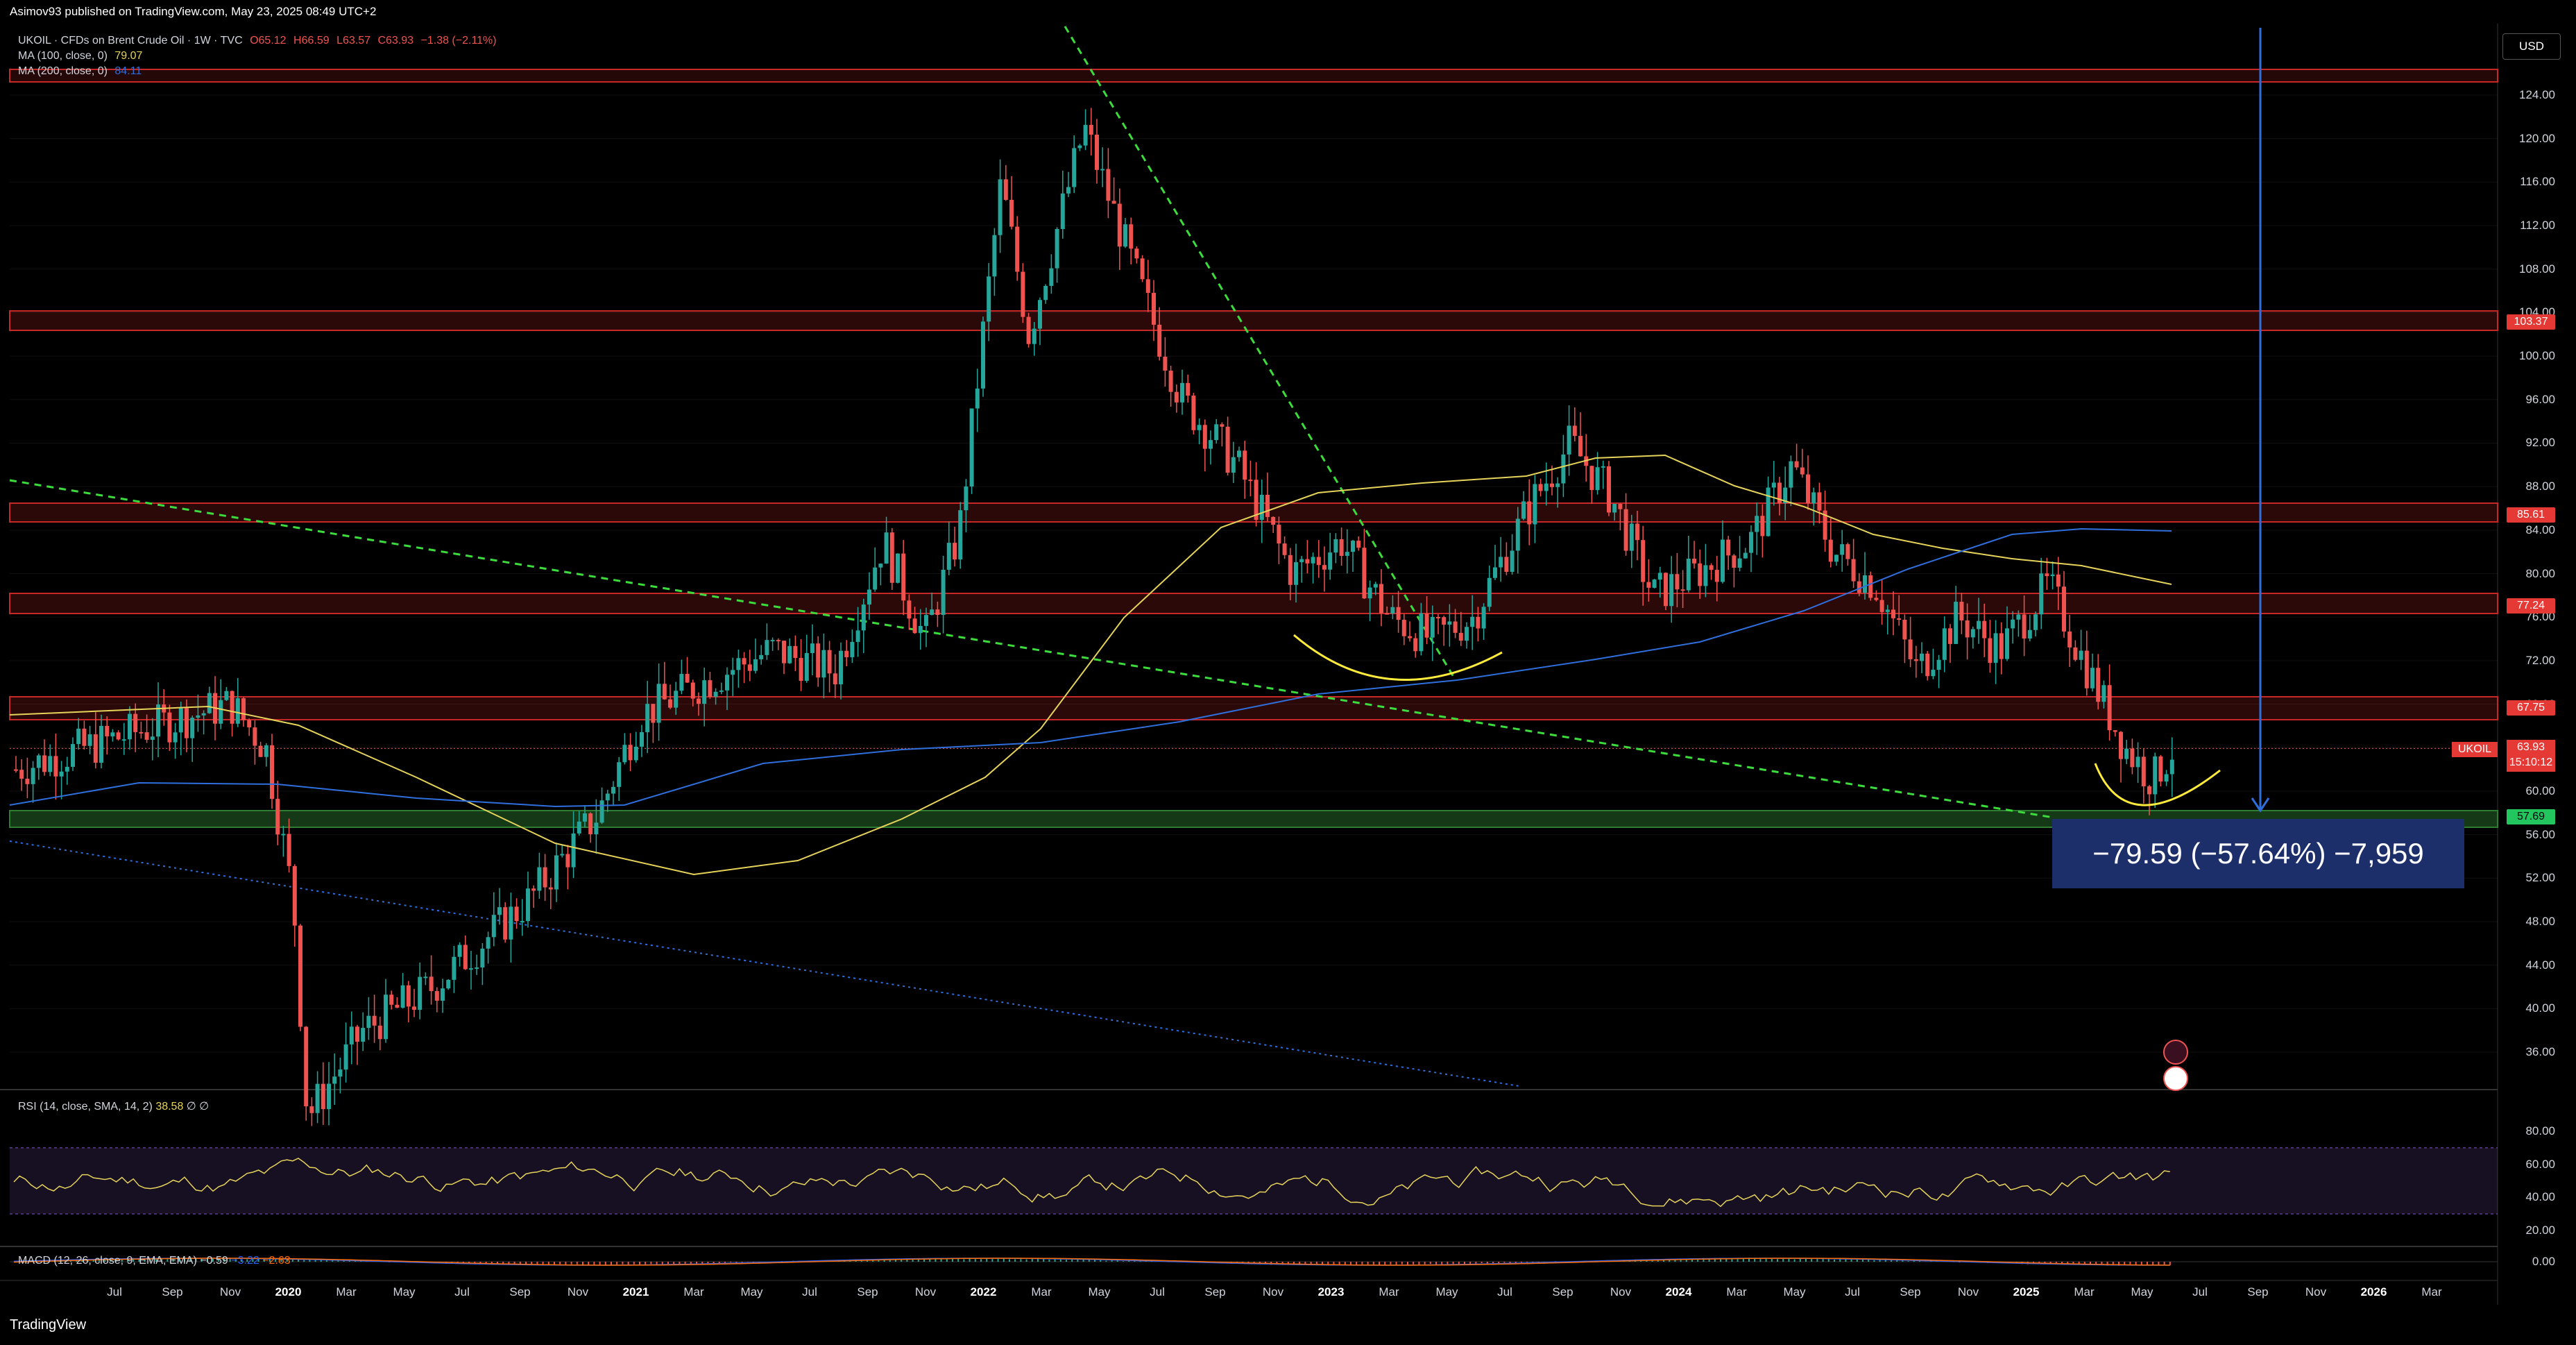 The height and width of the screenshot is (1345, 2576). What do you see at coordinates (2540, 573) in the screenshot?
I see `price-tick: 80.00` at bounding box center [2540, 573].